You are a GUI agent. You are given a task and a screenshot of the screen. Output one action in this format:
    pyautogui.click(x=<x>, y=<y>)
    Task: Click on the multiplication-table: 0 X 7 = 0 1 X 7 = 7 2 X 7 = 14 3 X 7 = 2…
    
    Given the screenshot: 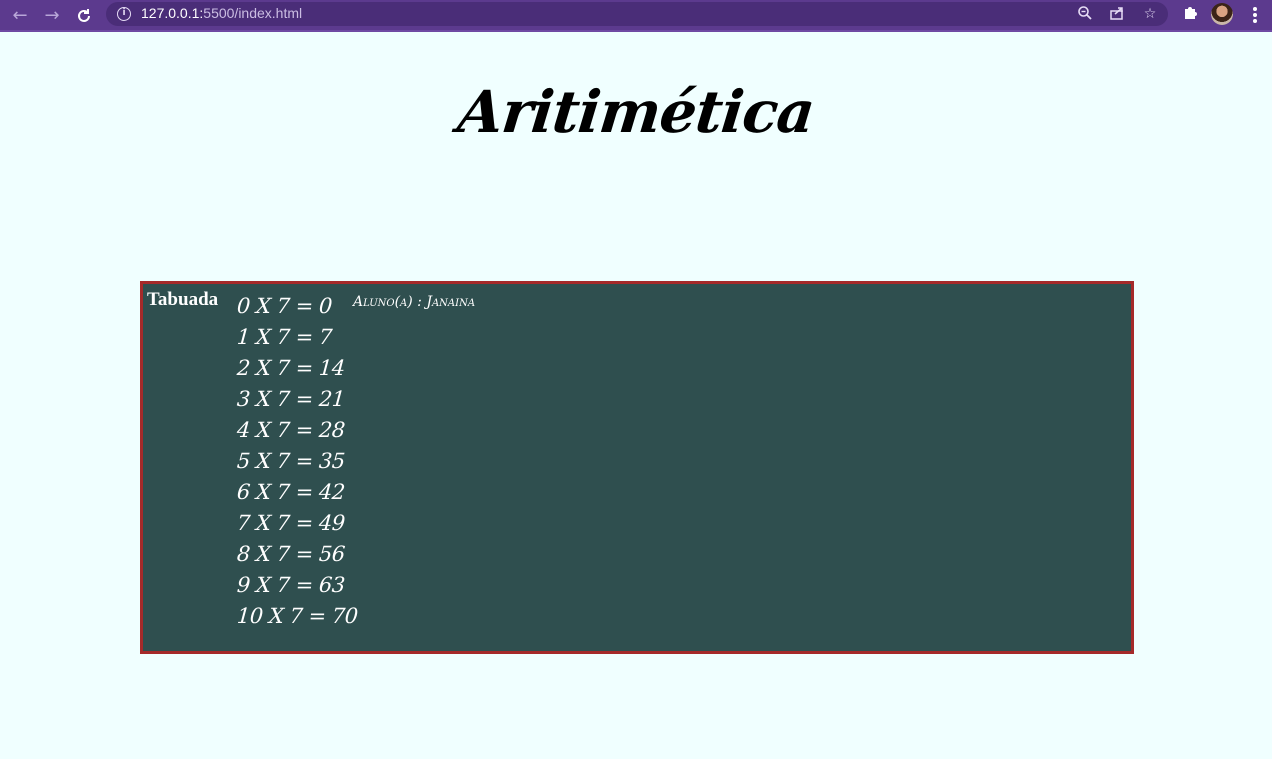 What is the action you would take?
    pyautogui.click(x=297, y=461)
    